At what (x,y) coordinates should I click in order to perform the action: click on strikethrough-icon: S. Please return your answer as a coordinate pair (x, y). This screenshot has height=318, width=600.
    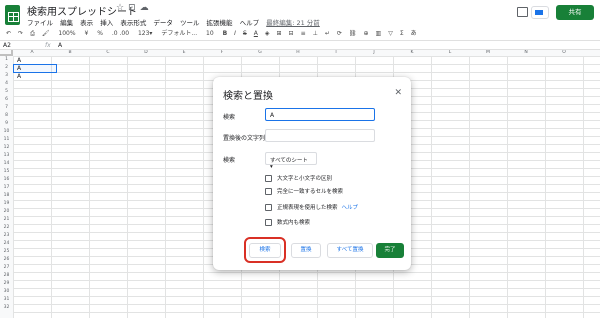
    Looking at the image, I should click on (245, 33).